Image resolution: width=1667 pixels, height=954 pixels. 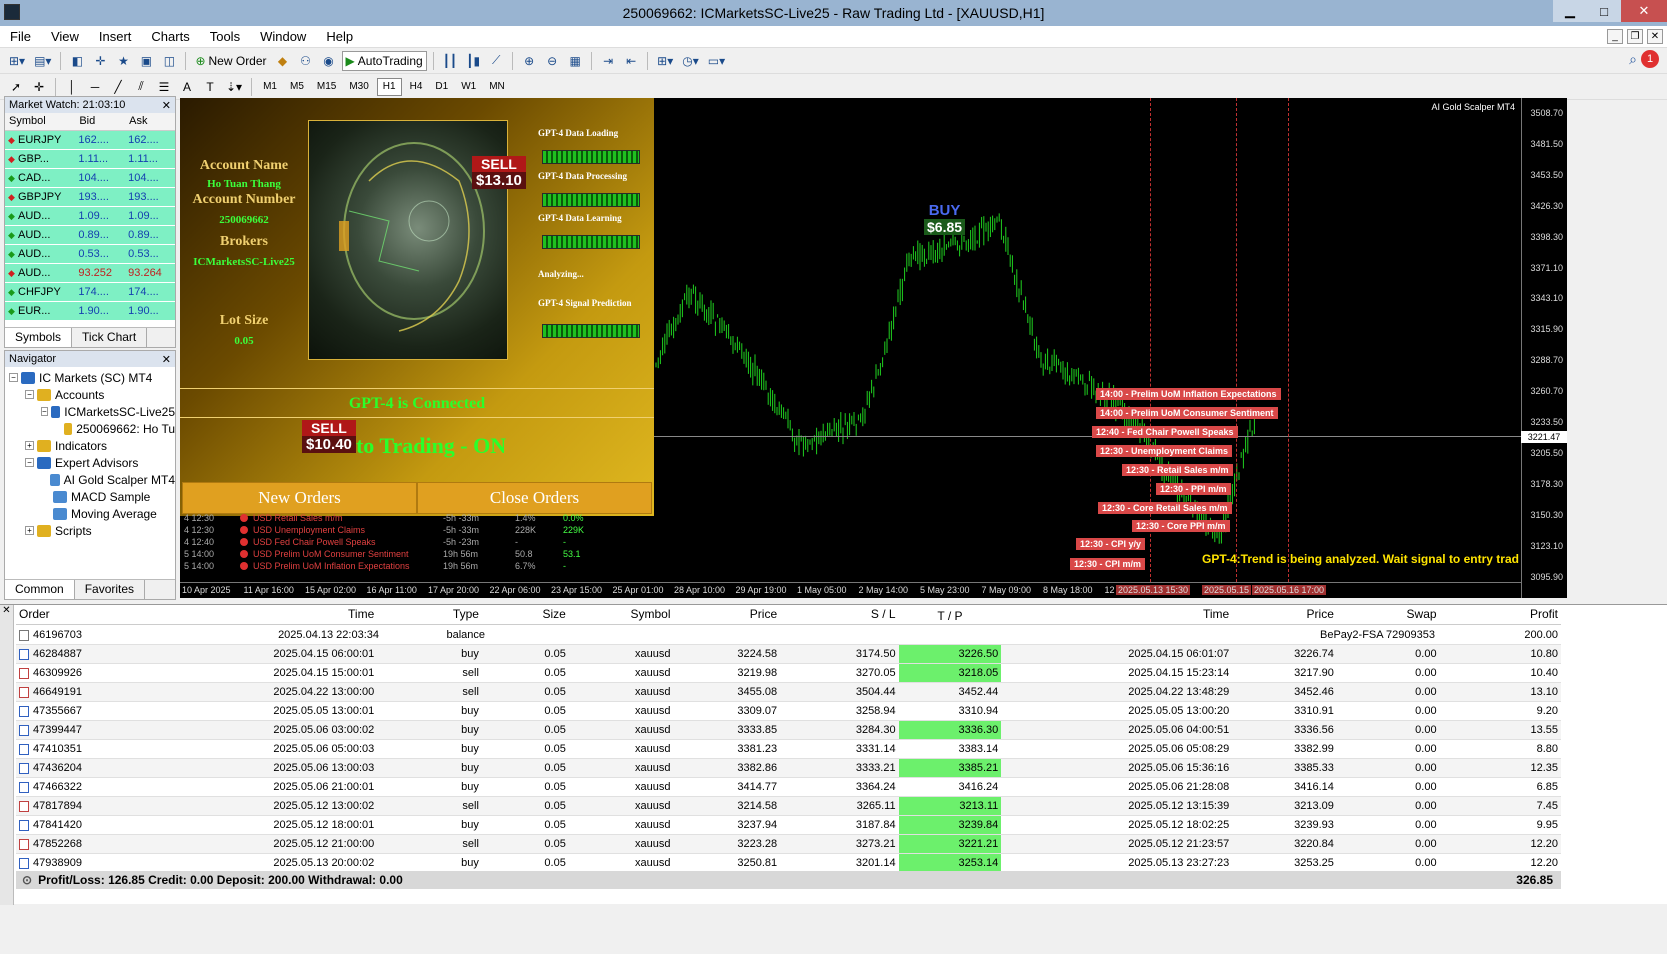 What do you see at coordinates (1181, 526) in the screenshot?
I see `event-label: 12:30 - Core PPI m/m` at bounding box center [1181, 526].